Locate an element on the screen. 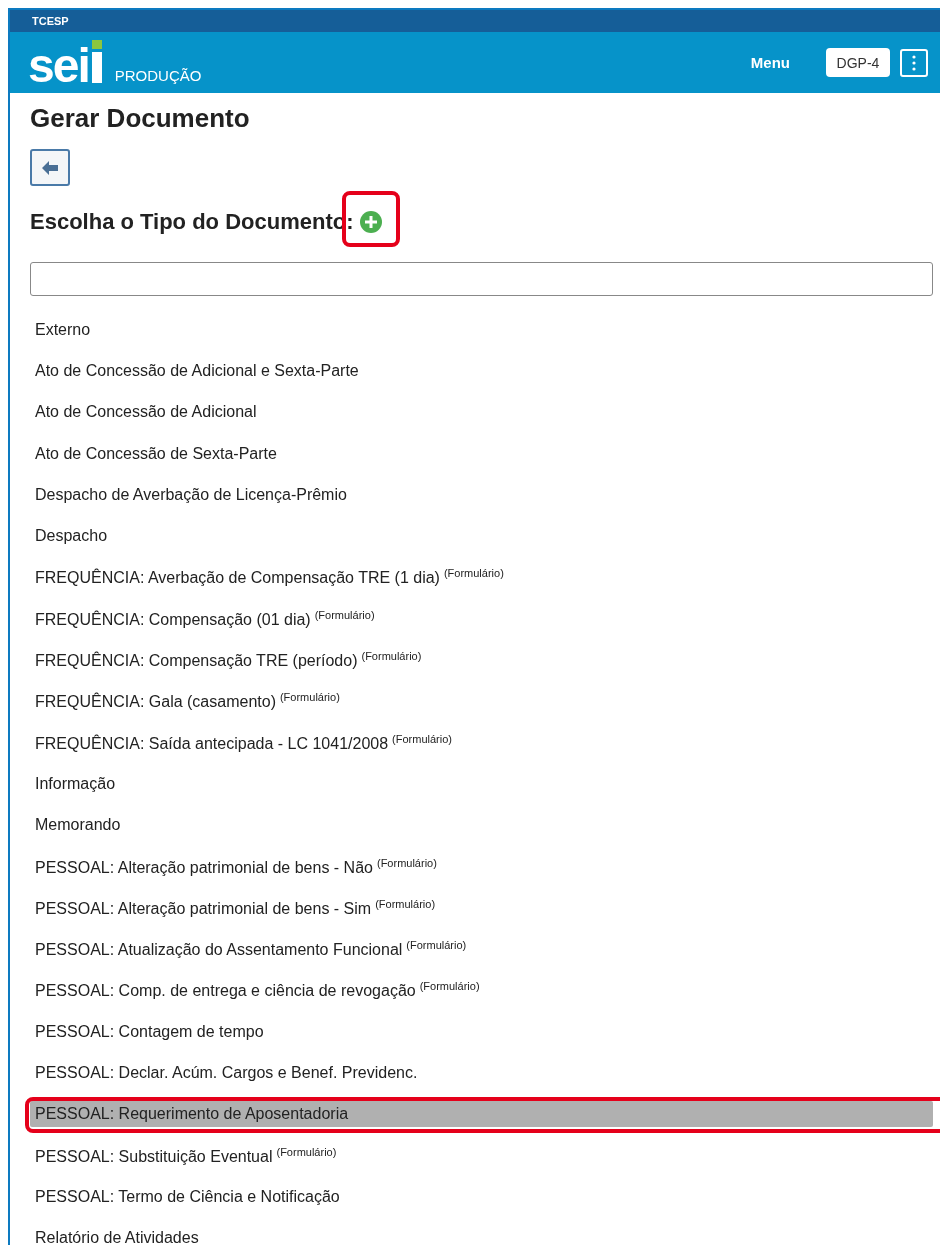  more-icon is located at coordinates (914, 62).